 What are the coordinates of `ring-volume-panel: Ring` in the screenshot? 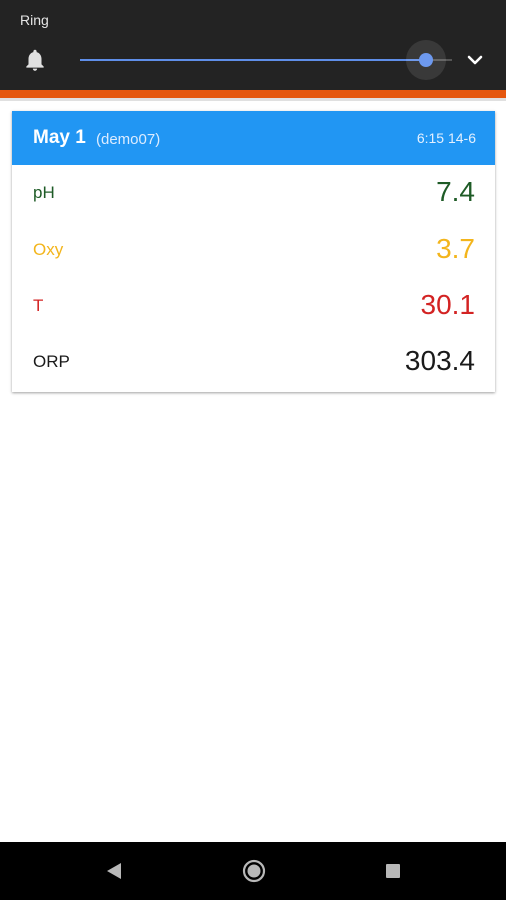 It's located at (253, 45).